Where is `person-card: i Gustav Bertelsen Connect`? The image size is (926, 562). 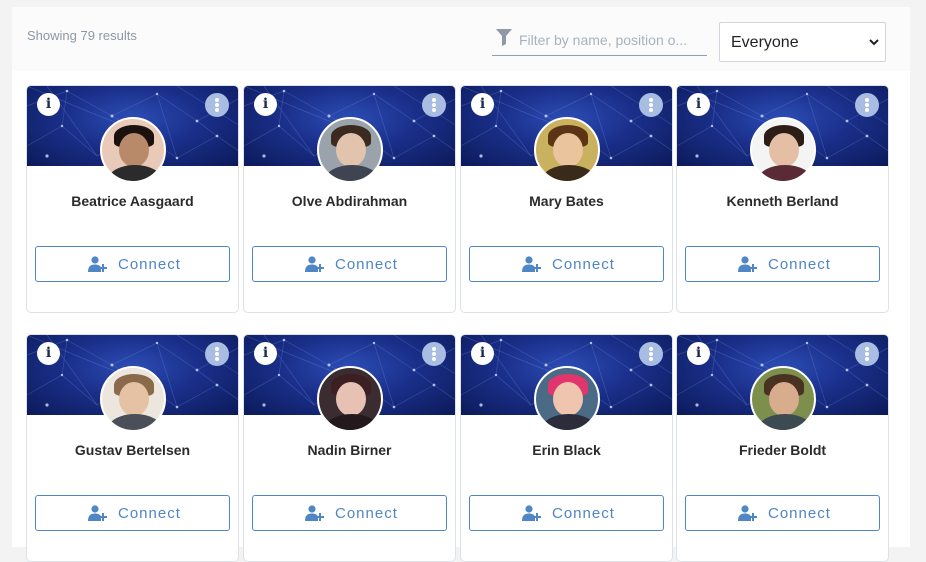 person-card: i Gustav Bertelsen Connect is located at coordinates (132, 448).